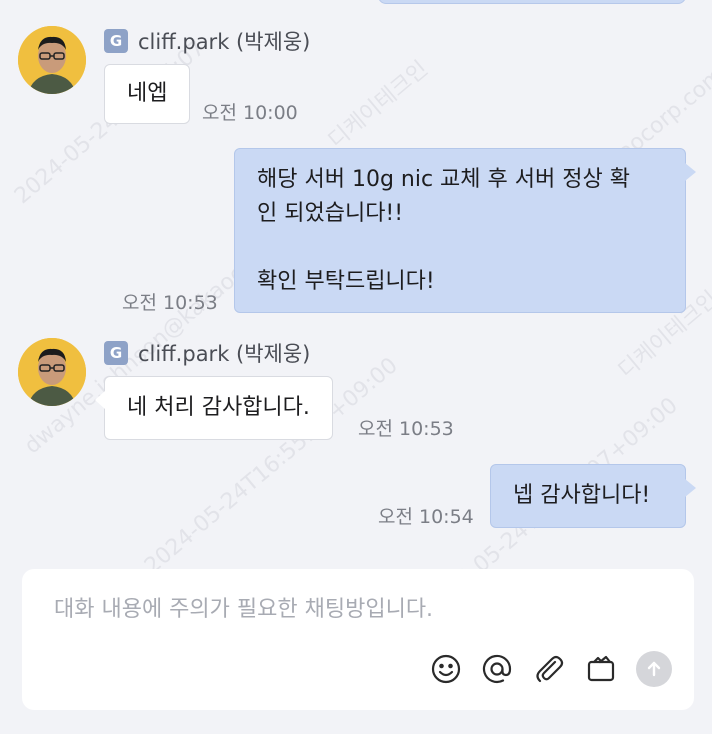 The image size is (712, 734). I want to click on previous-message-bubble, so click(532, 2).